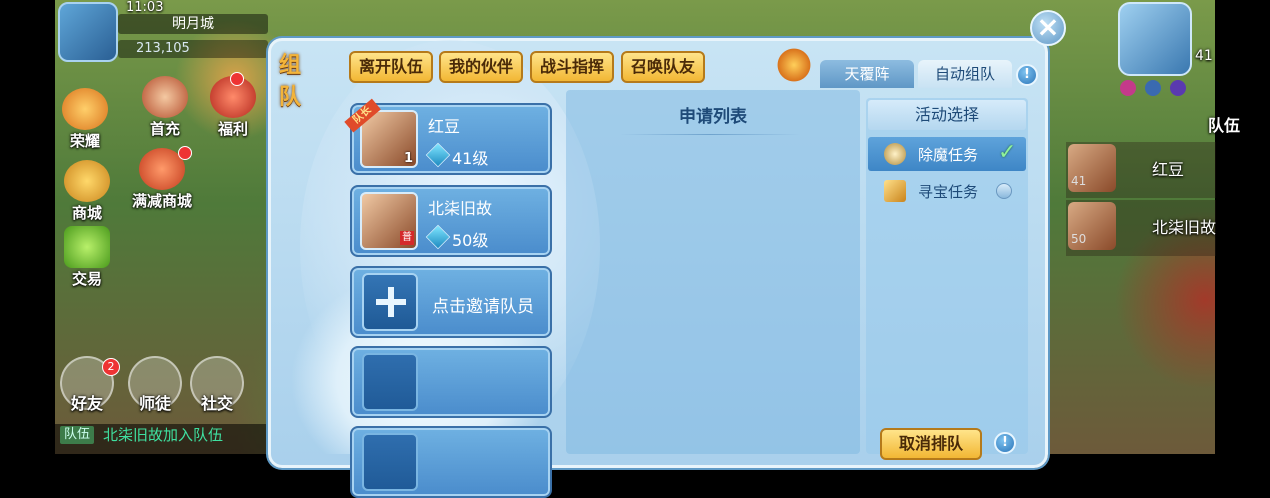 The width and height of the screenshot is (1270, 498). What do you see at coordinates (451, 221) in the screenshot?
I see `team-member-card: 普 北柒旧故 50级` at bounding box center [451, 221].